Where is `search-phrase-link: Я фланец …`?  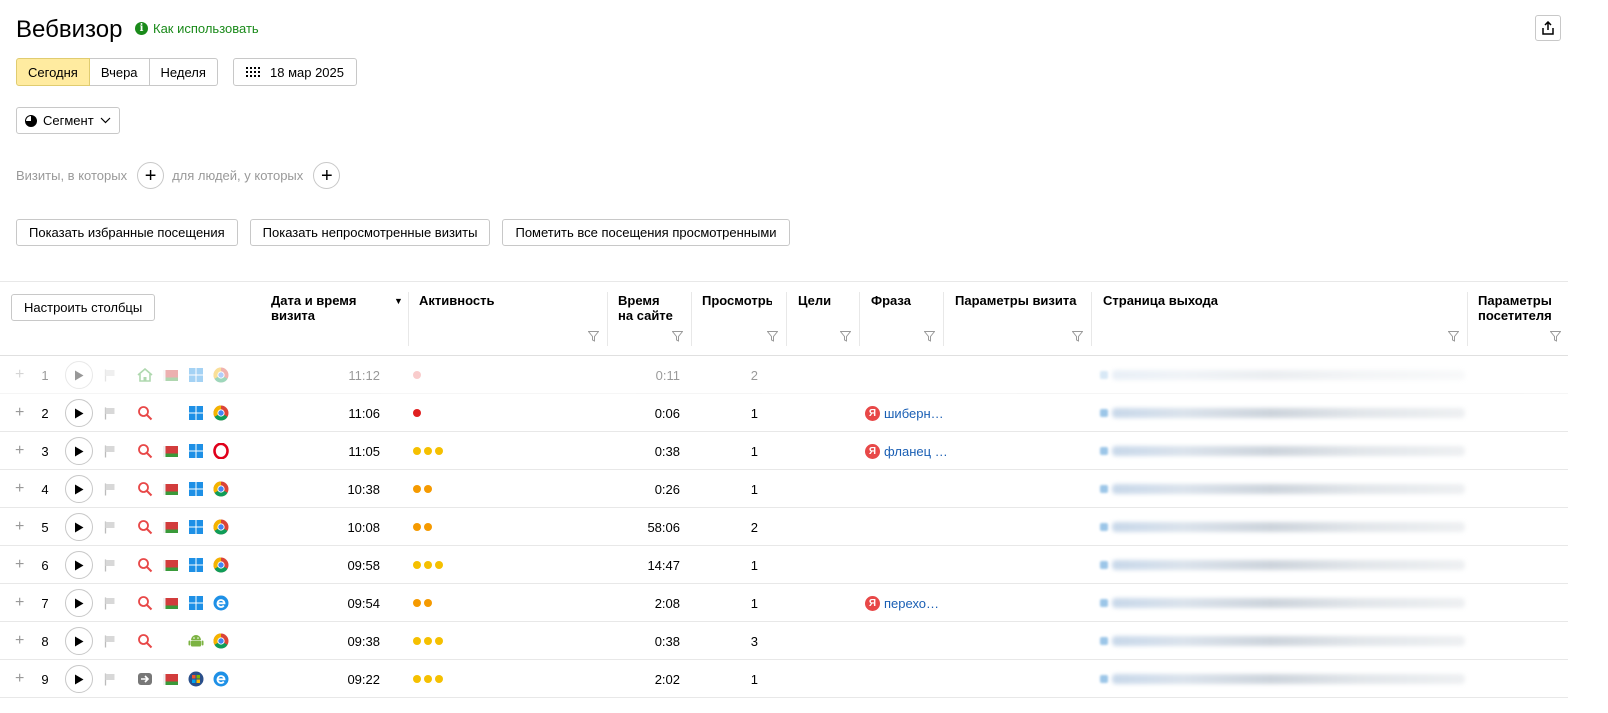 search-phrase-link: Я фланец … is located at coordinates (906, 451).